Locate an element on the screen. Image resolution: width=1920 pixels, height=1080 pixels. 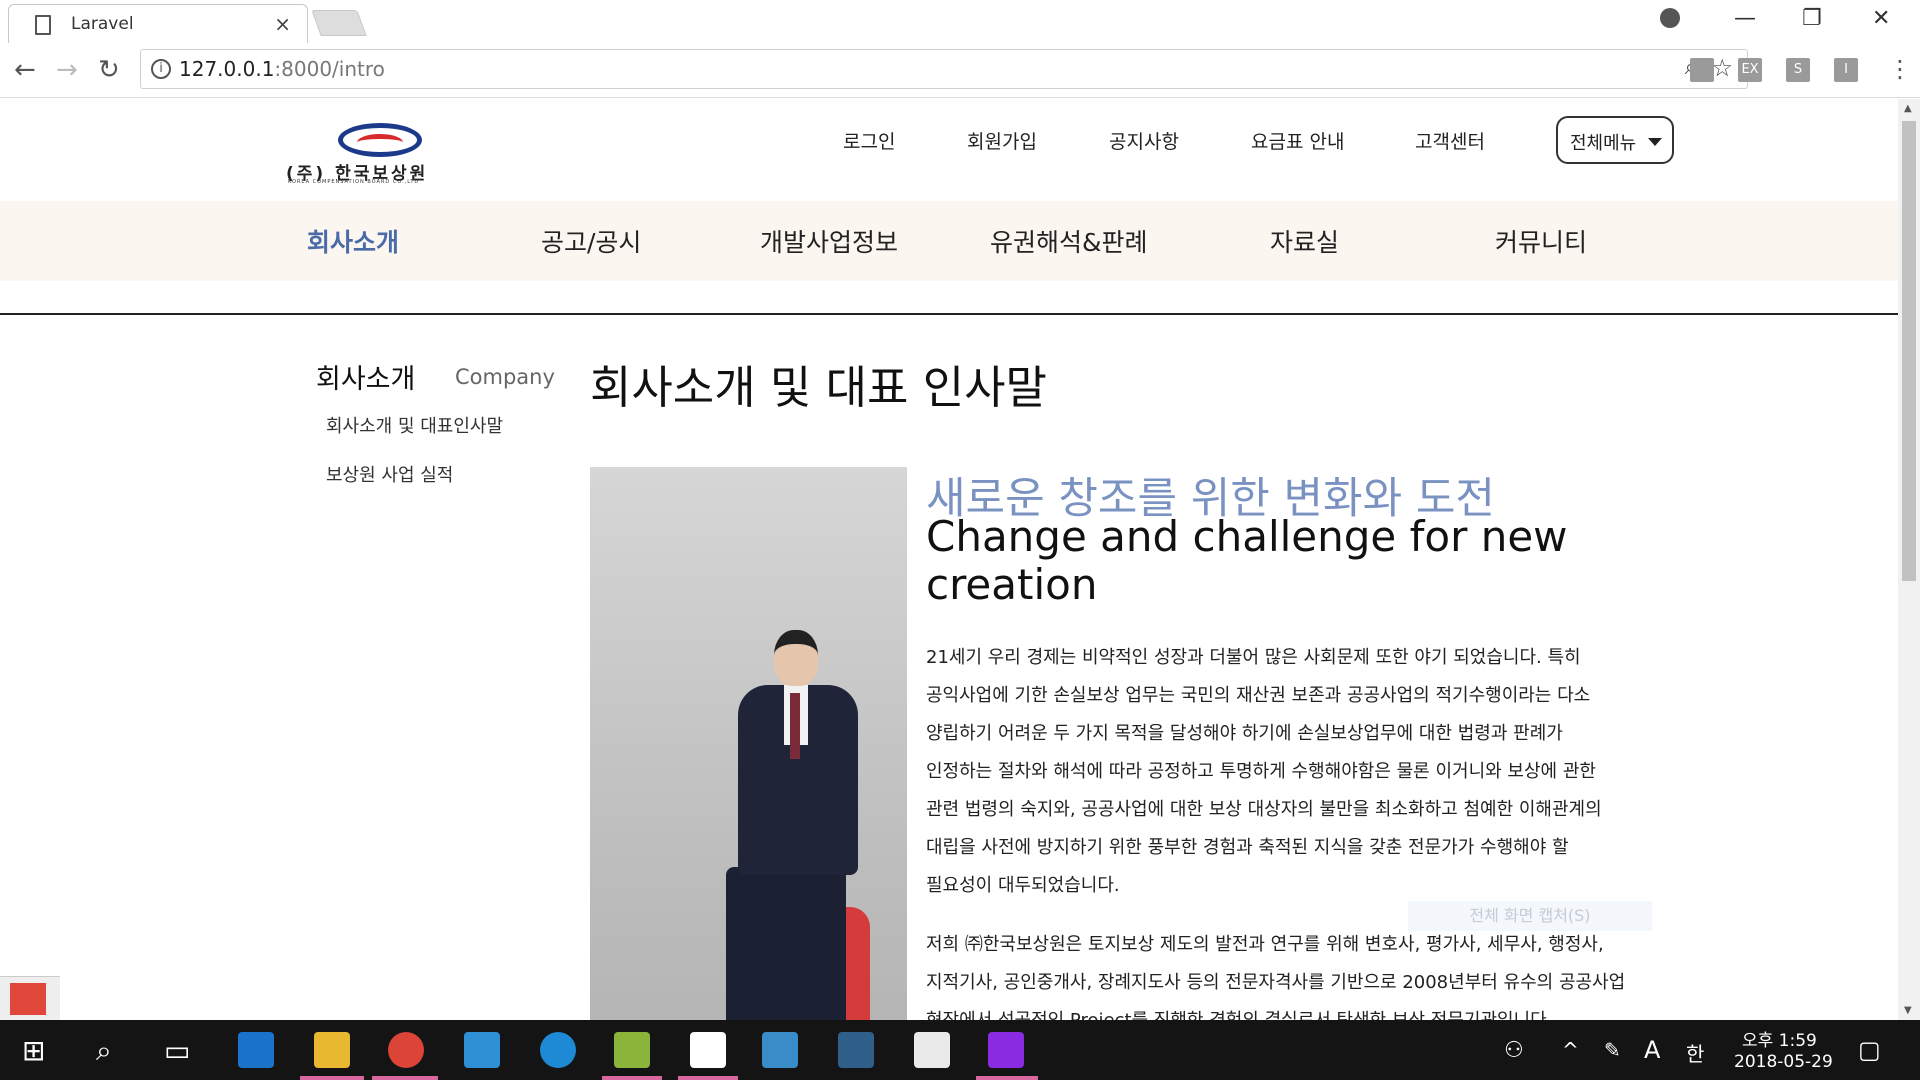
side-nav-title-en: Company is located at coordinates (505, 377).